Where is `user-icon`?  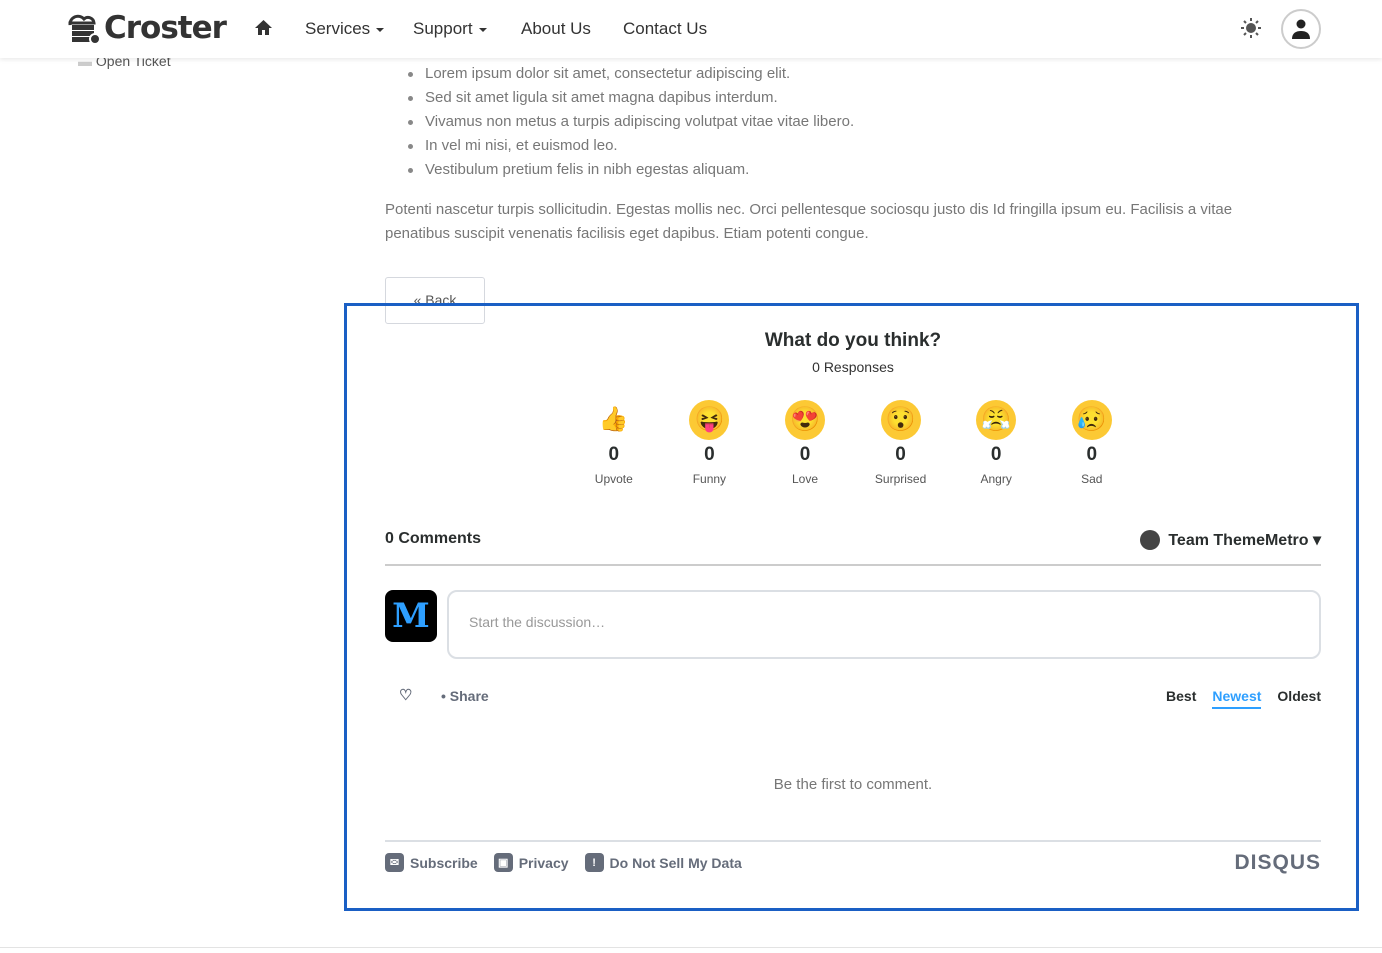 user-icon is located at coordinates (1301, 29).